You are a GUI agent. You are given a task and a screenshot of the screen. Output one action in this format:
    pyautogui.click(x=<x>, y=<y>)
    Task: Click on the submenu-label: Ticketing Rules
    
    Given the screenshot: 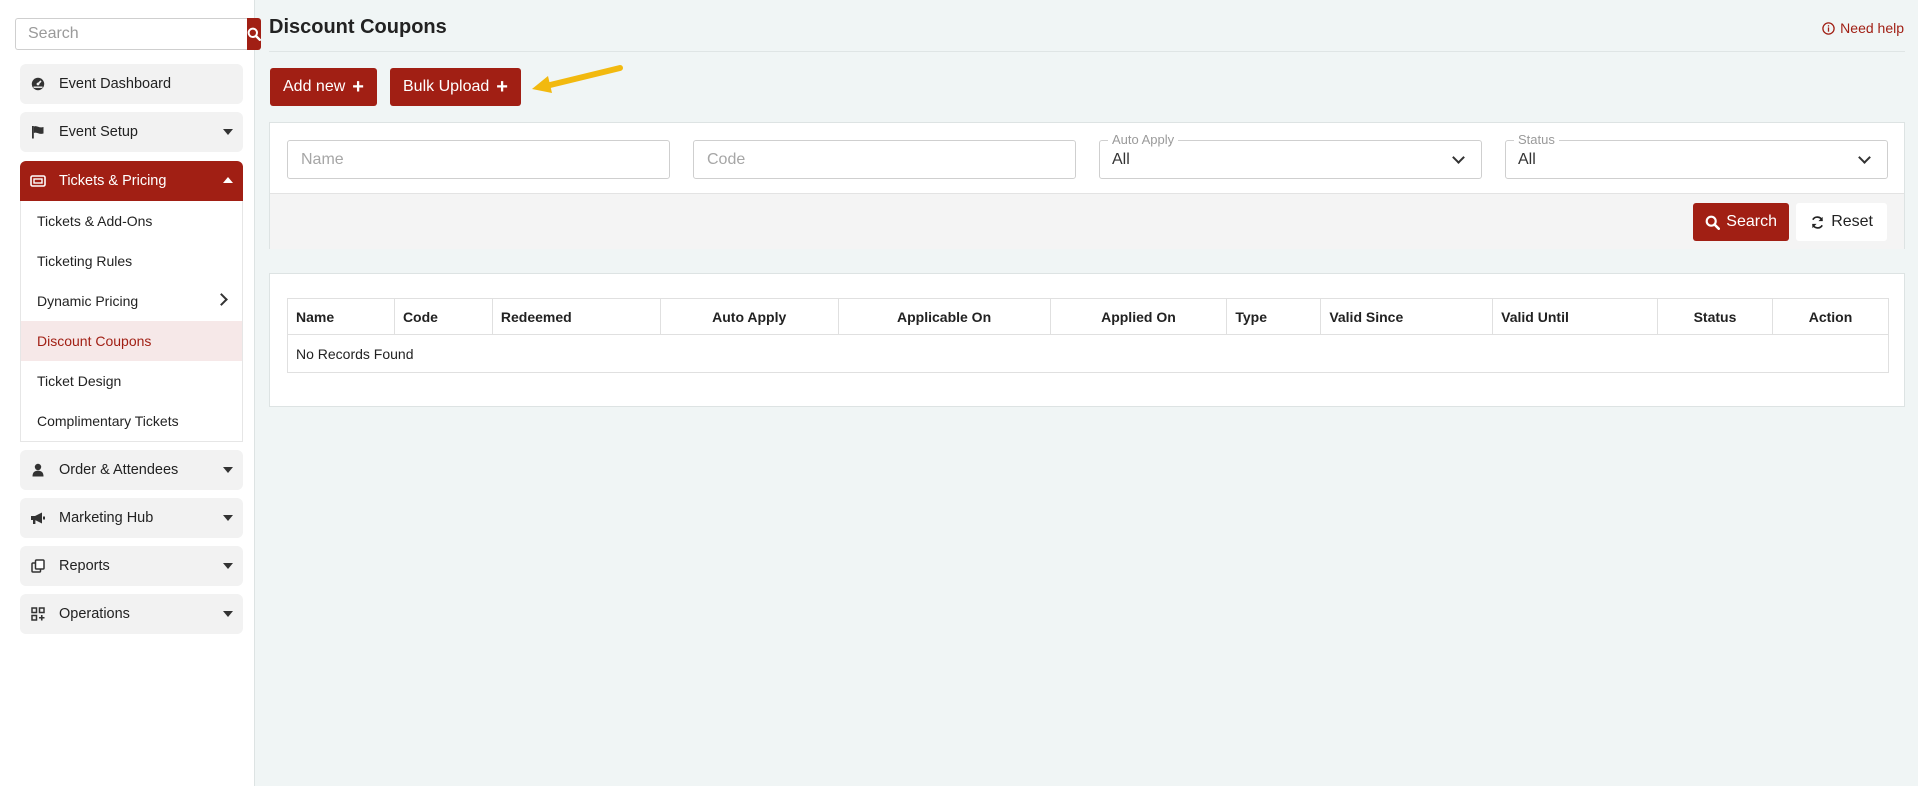 What is the action you would take?
    pyautogui.click(x=85, y=261)
    